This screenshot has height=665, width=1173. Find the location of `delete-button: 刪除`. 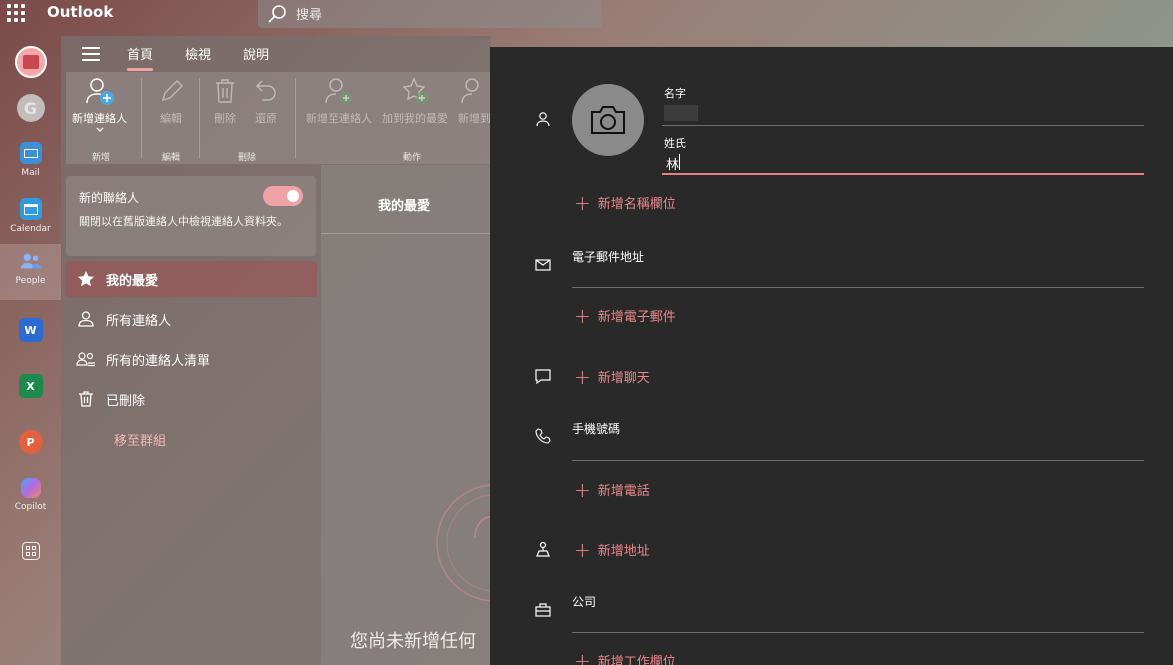

delete-button: 刪除 is located at coordinates (225, 101).